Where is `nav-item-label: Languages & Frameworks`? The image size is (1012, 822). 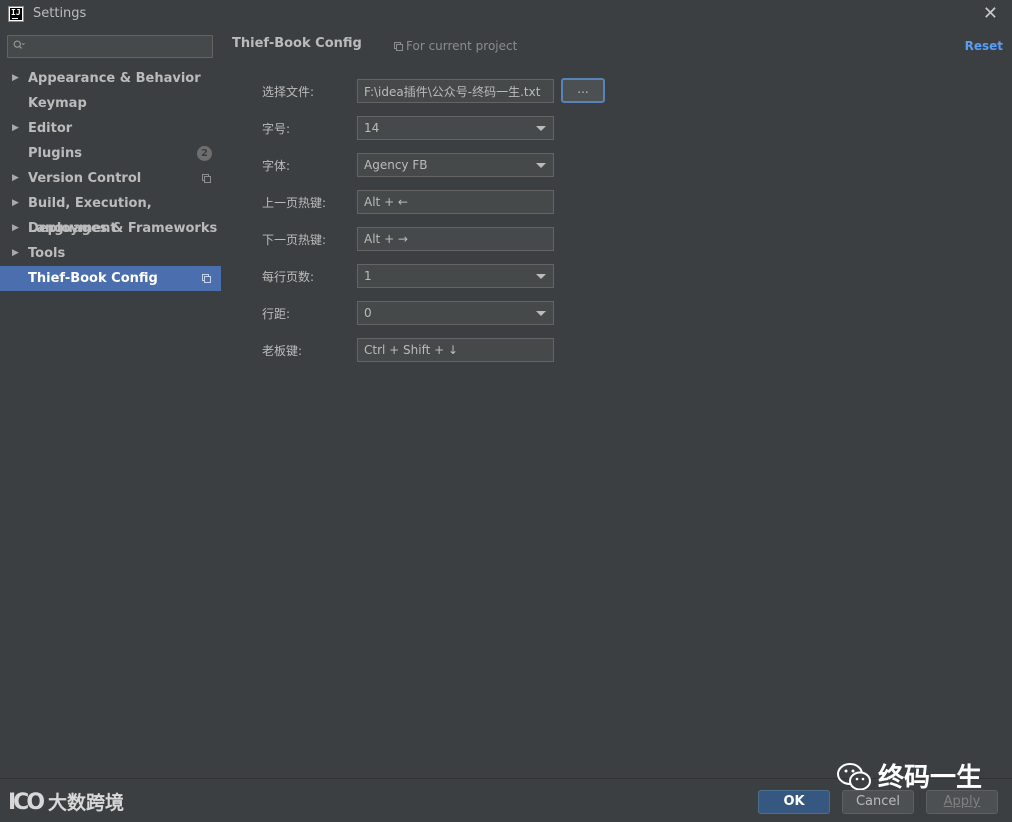 nav-item-label: Languages & Frameworks is located at coordinates (123, 228).